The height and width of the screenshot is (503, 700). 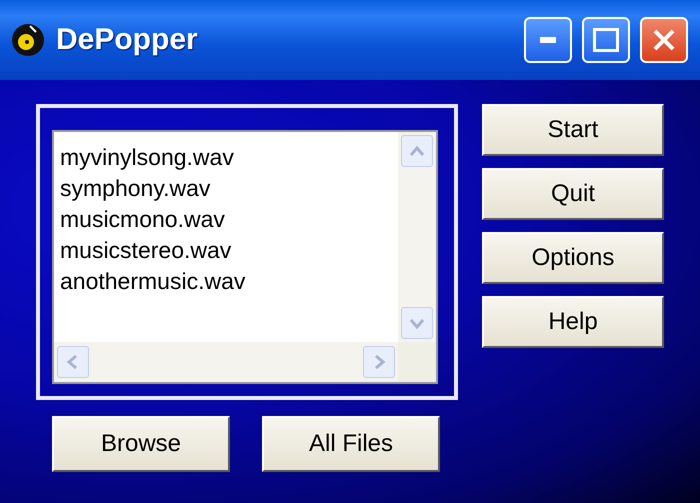 I want to click on horizontal-scrollbar, so click(x=226, y=362).